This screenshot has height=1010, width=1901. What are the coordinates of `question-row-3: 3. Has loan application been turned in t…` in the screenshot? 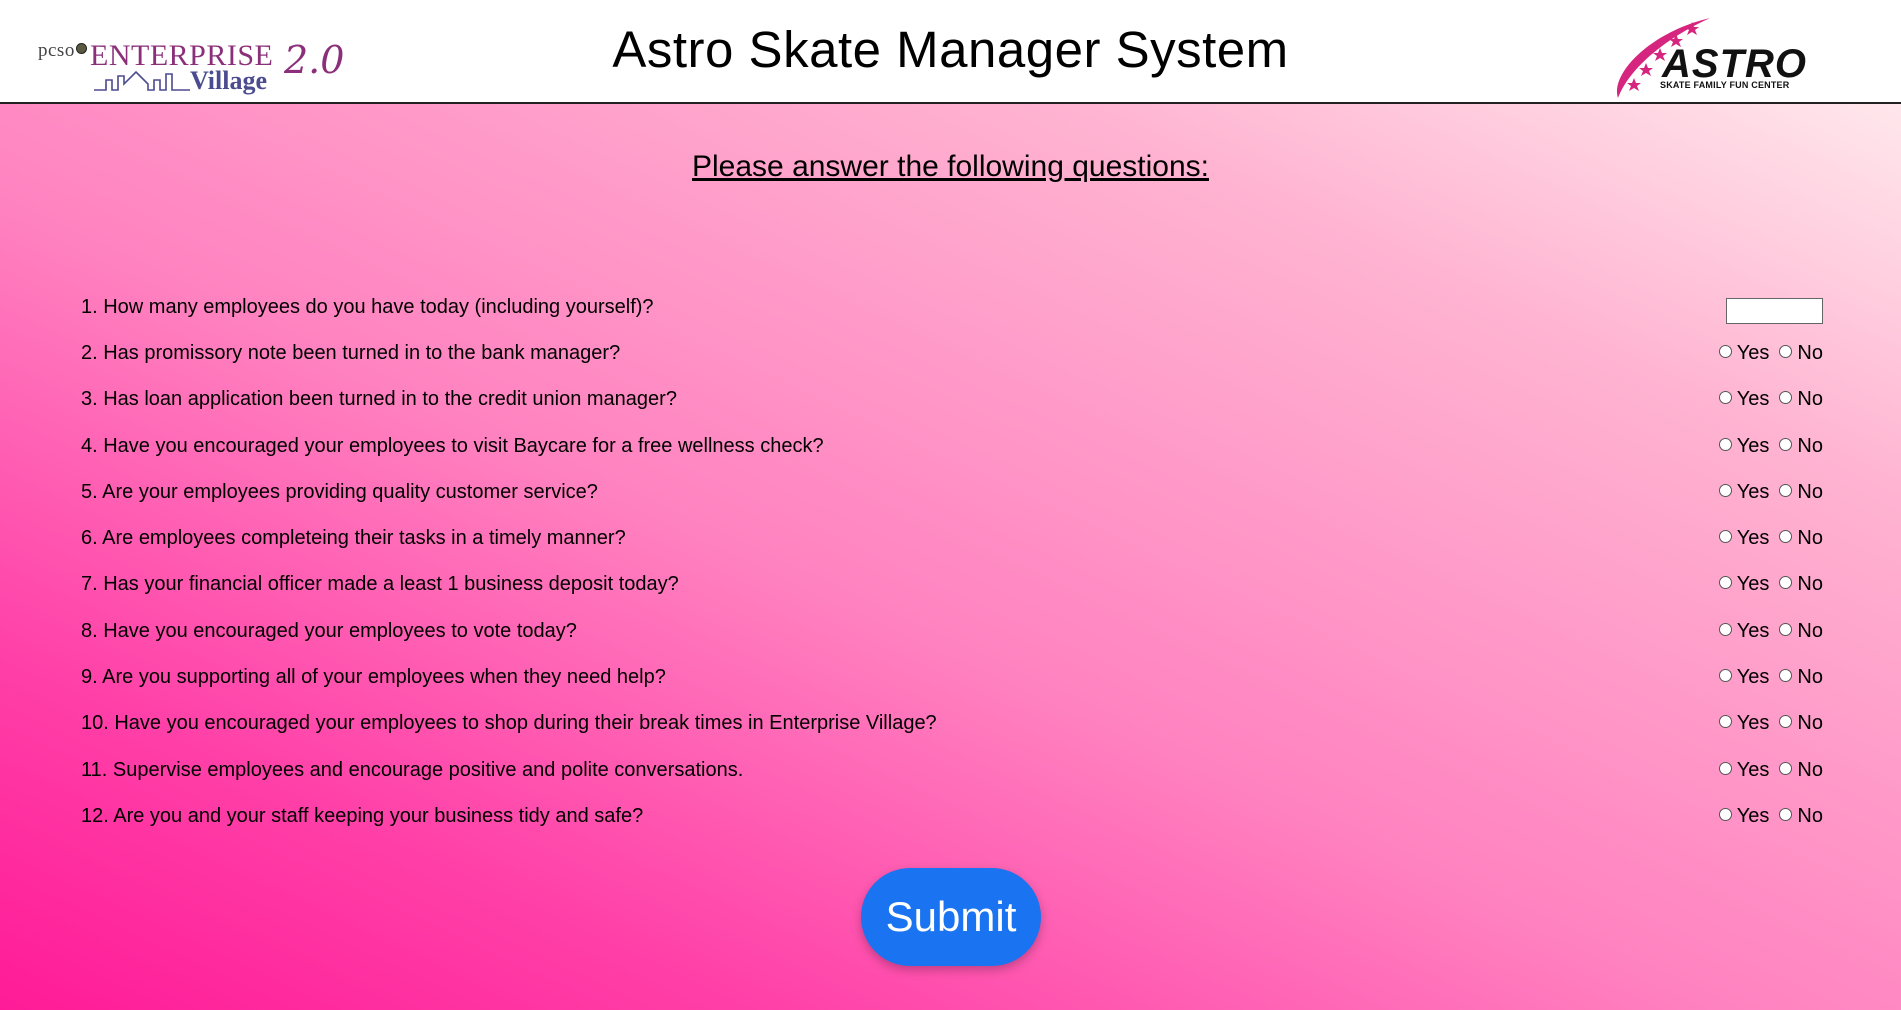 It's located at (952, 400).